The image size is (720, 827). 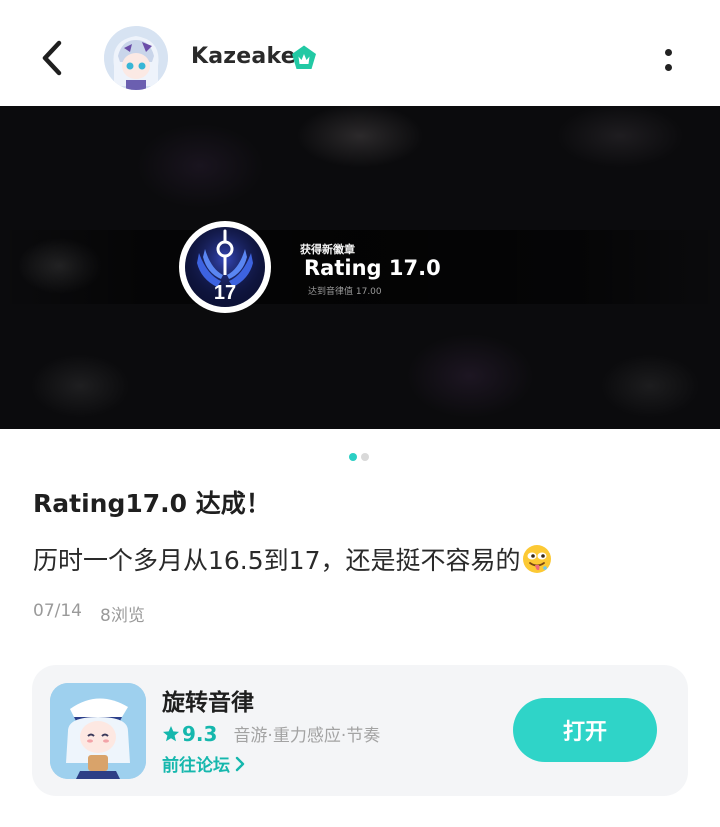 What do you see at coordinates (225, 267) in the screenshot?
I see `rating-medal-icon: 17` at bounding box center [225, 267].